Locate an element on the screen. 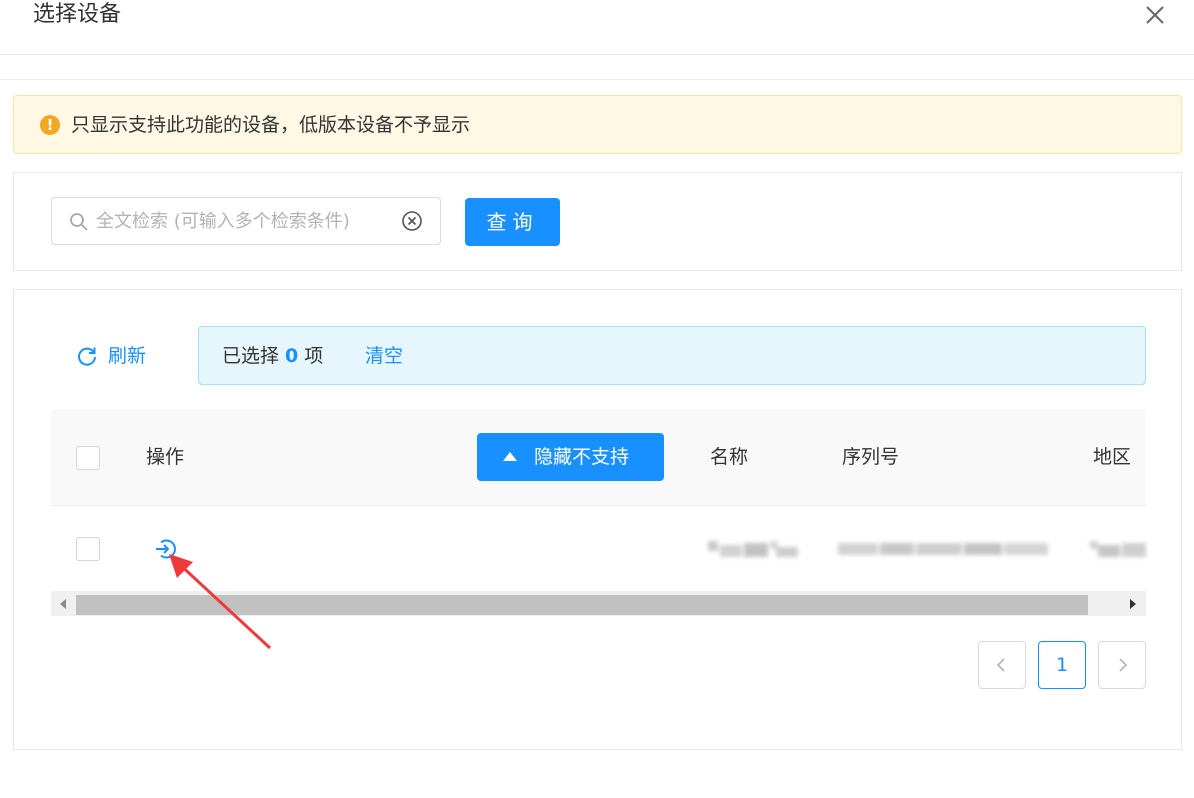 This screenshot has height=798, width=1194. warning-icon: ! is located at coordinates (50, 125).